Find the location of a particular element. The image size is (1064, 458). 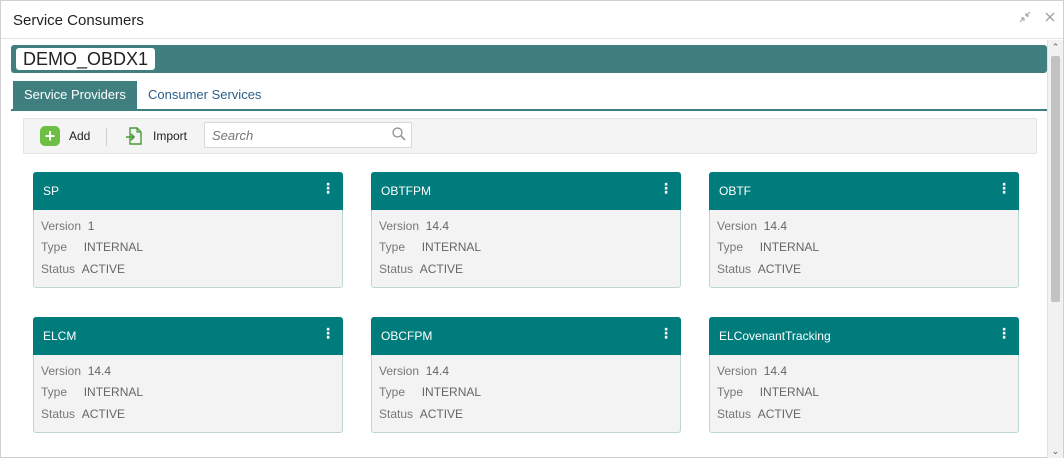

import-icon is located at coordinates (134, 136).